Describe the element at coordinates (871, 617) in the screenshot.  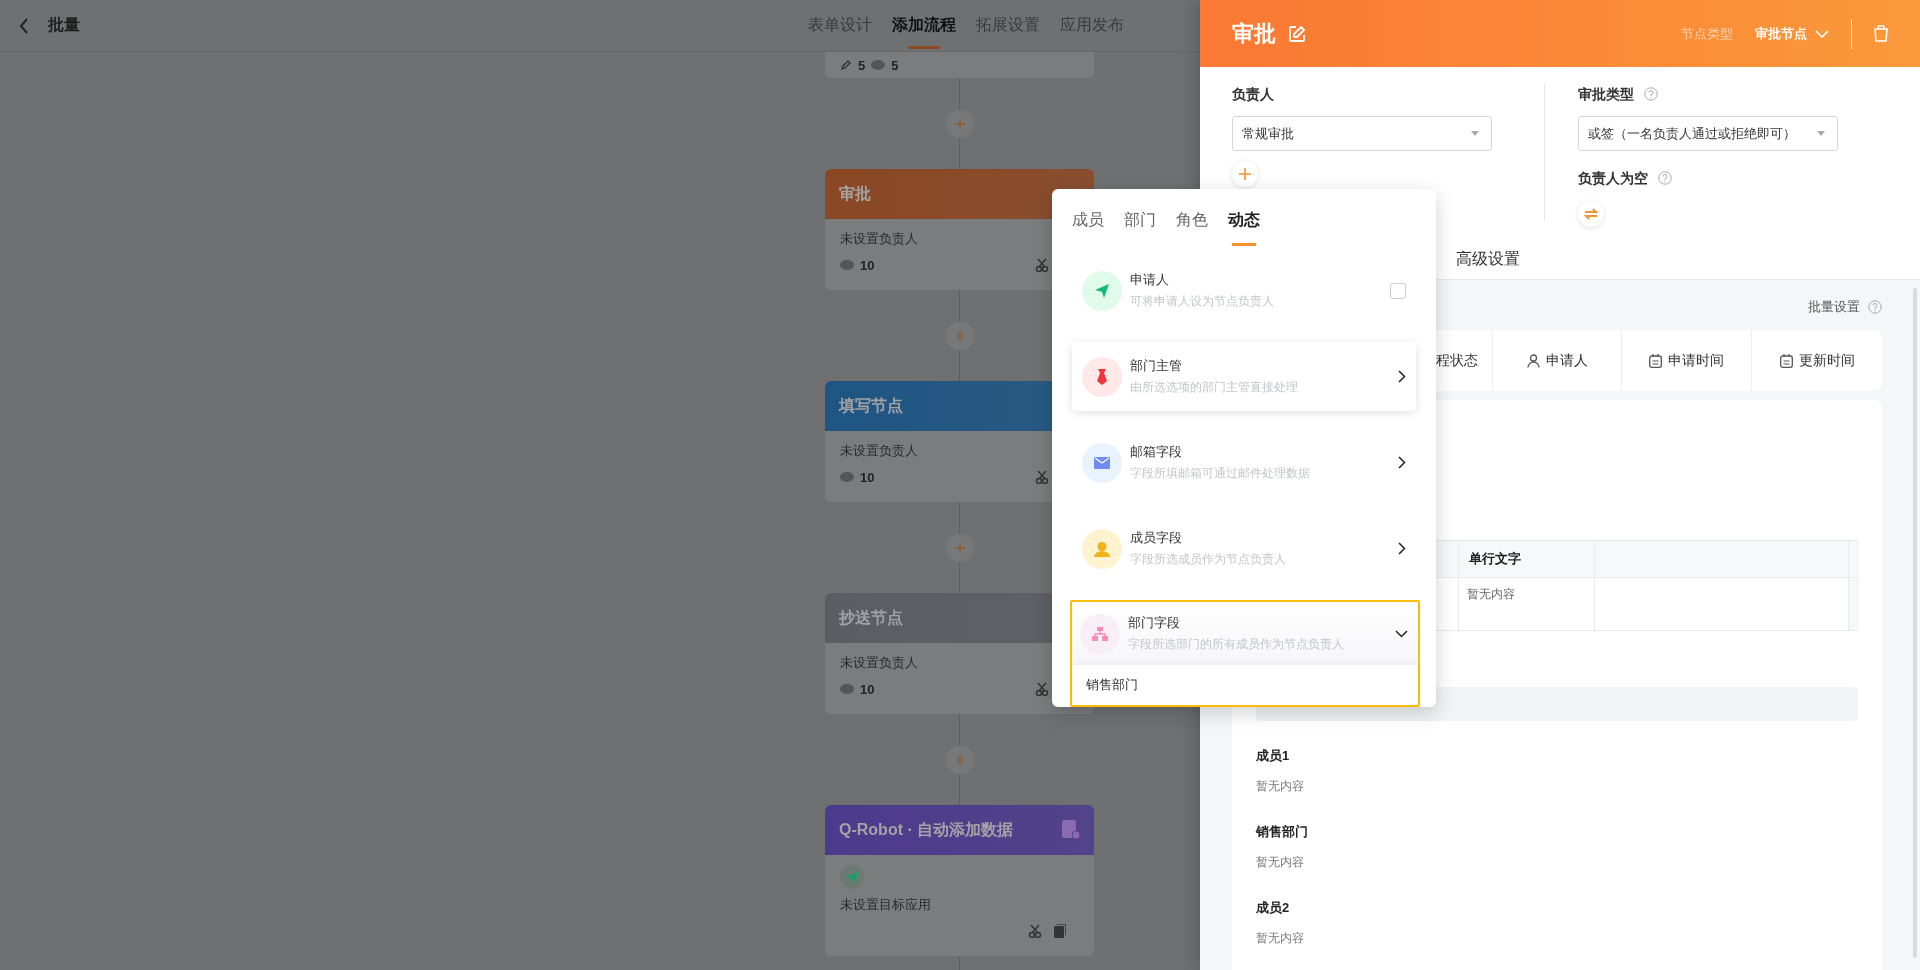
I see `node-title: 抄送节点` at that location.